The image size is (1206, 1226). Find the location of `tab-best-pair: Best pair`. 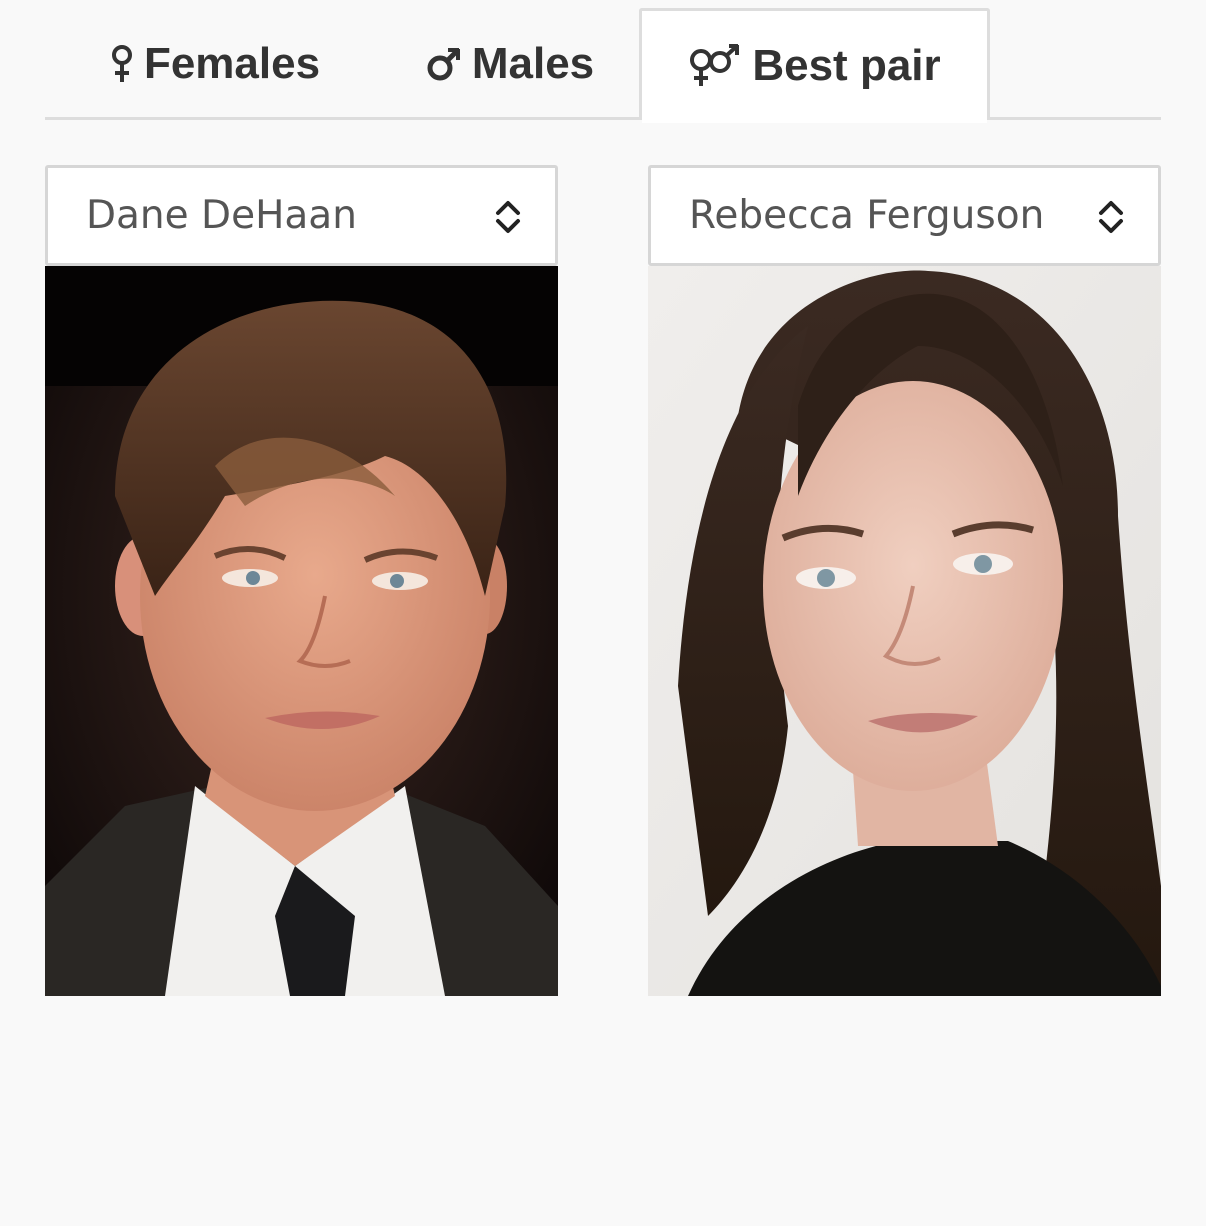

tab-best-pair: Best pair is located at coordinates (814, 65).